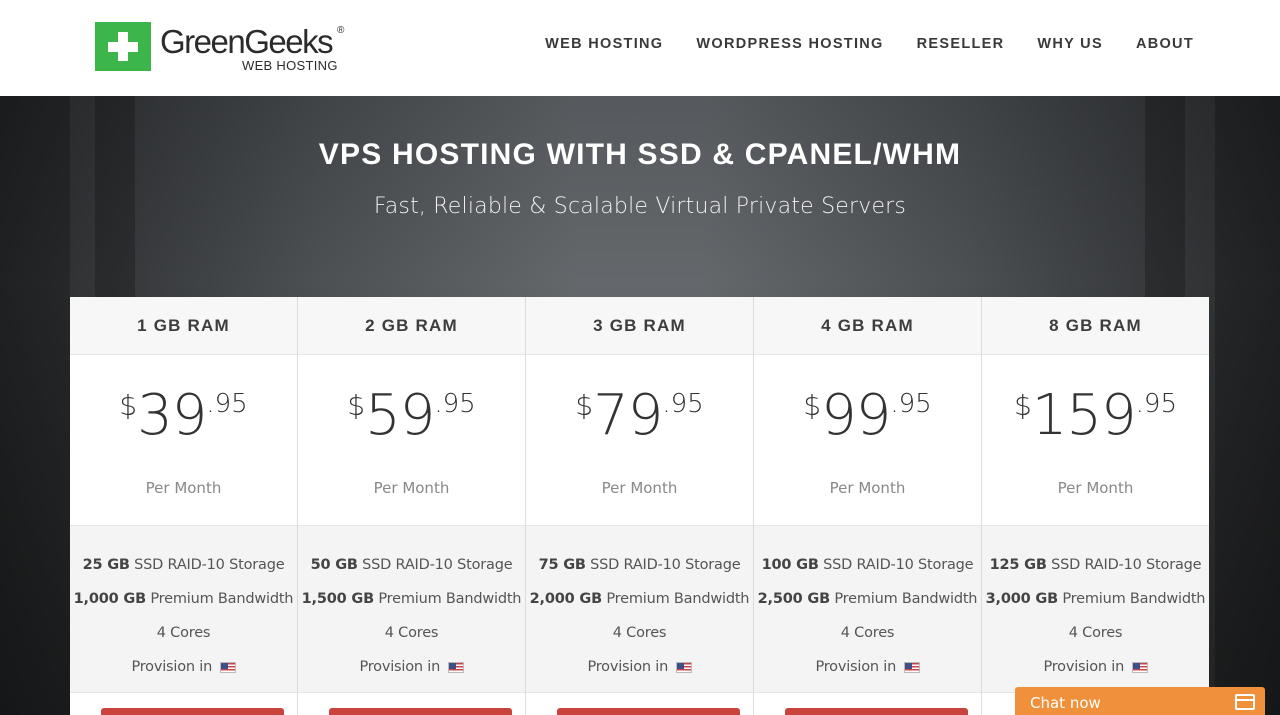 This screenshot has width=1280, height=715. I want to click on plan-price: $79.95 Per Month, so click(639, 440).